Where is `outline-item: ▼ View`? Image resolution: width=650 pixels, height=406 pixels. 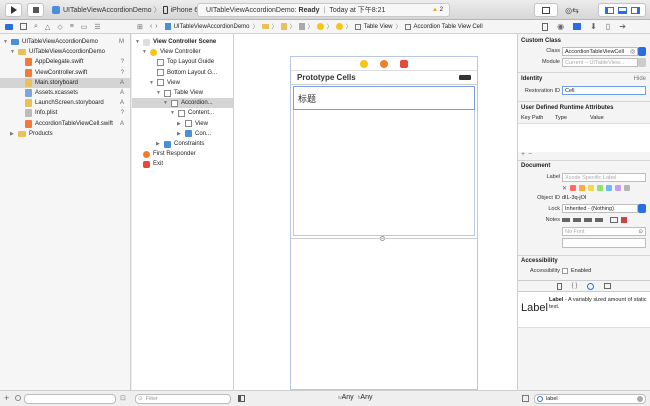
outline-item: ▼ View is located at coordinates (182, 83).